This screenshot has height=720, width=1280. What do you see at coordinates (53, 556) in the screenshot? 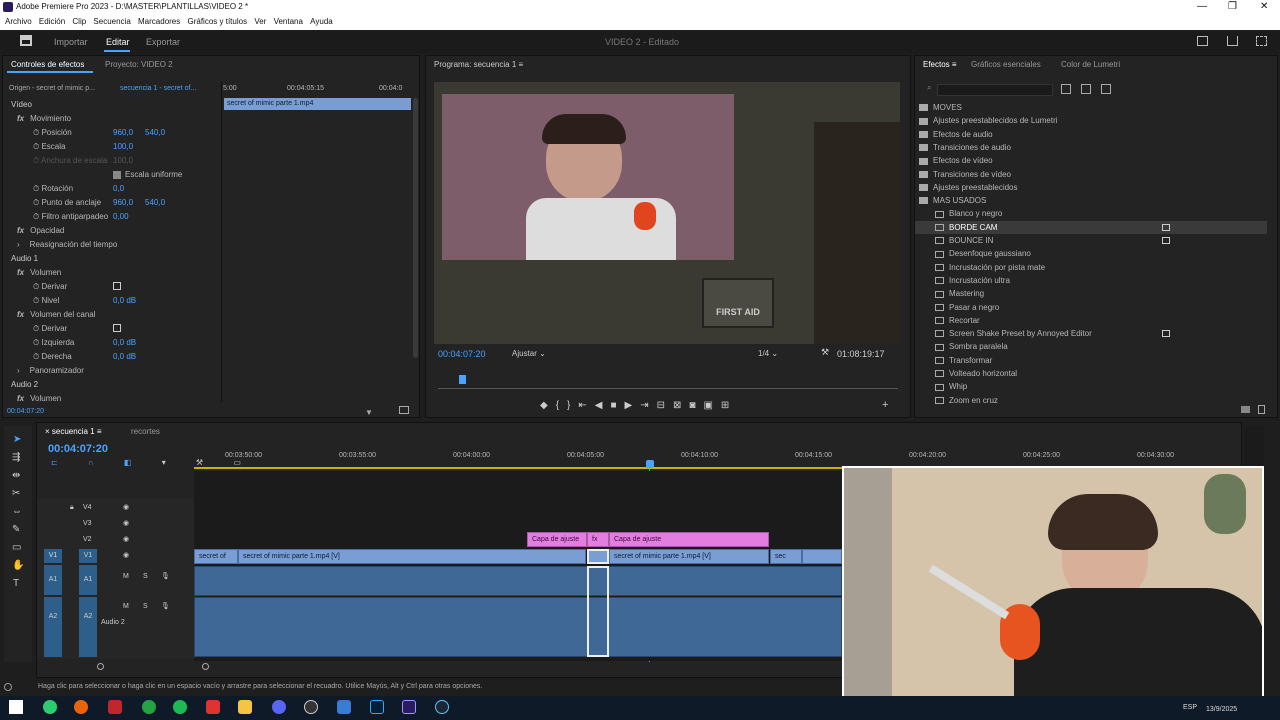
I see `track-v1-target: V1` at bounding box center [53, 556].